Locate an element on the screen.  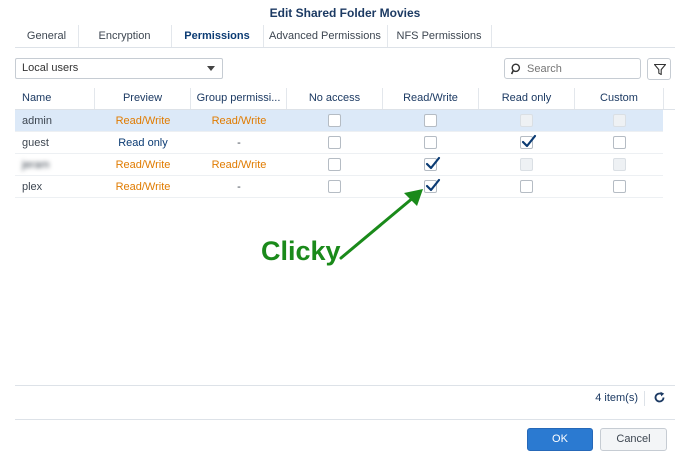
column-header-read-write: Read/Write is located at coordinates (431, 98).